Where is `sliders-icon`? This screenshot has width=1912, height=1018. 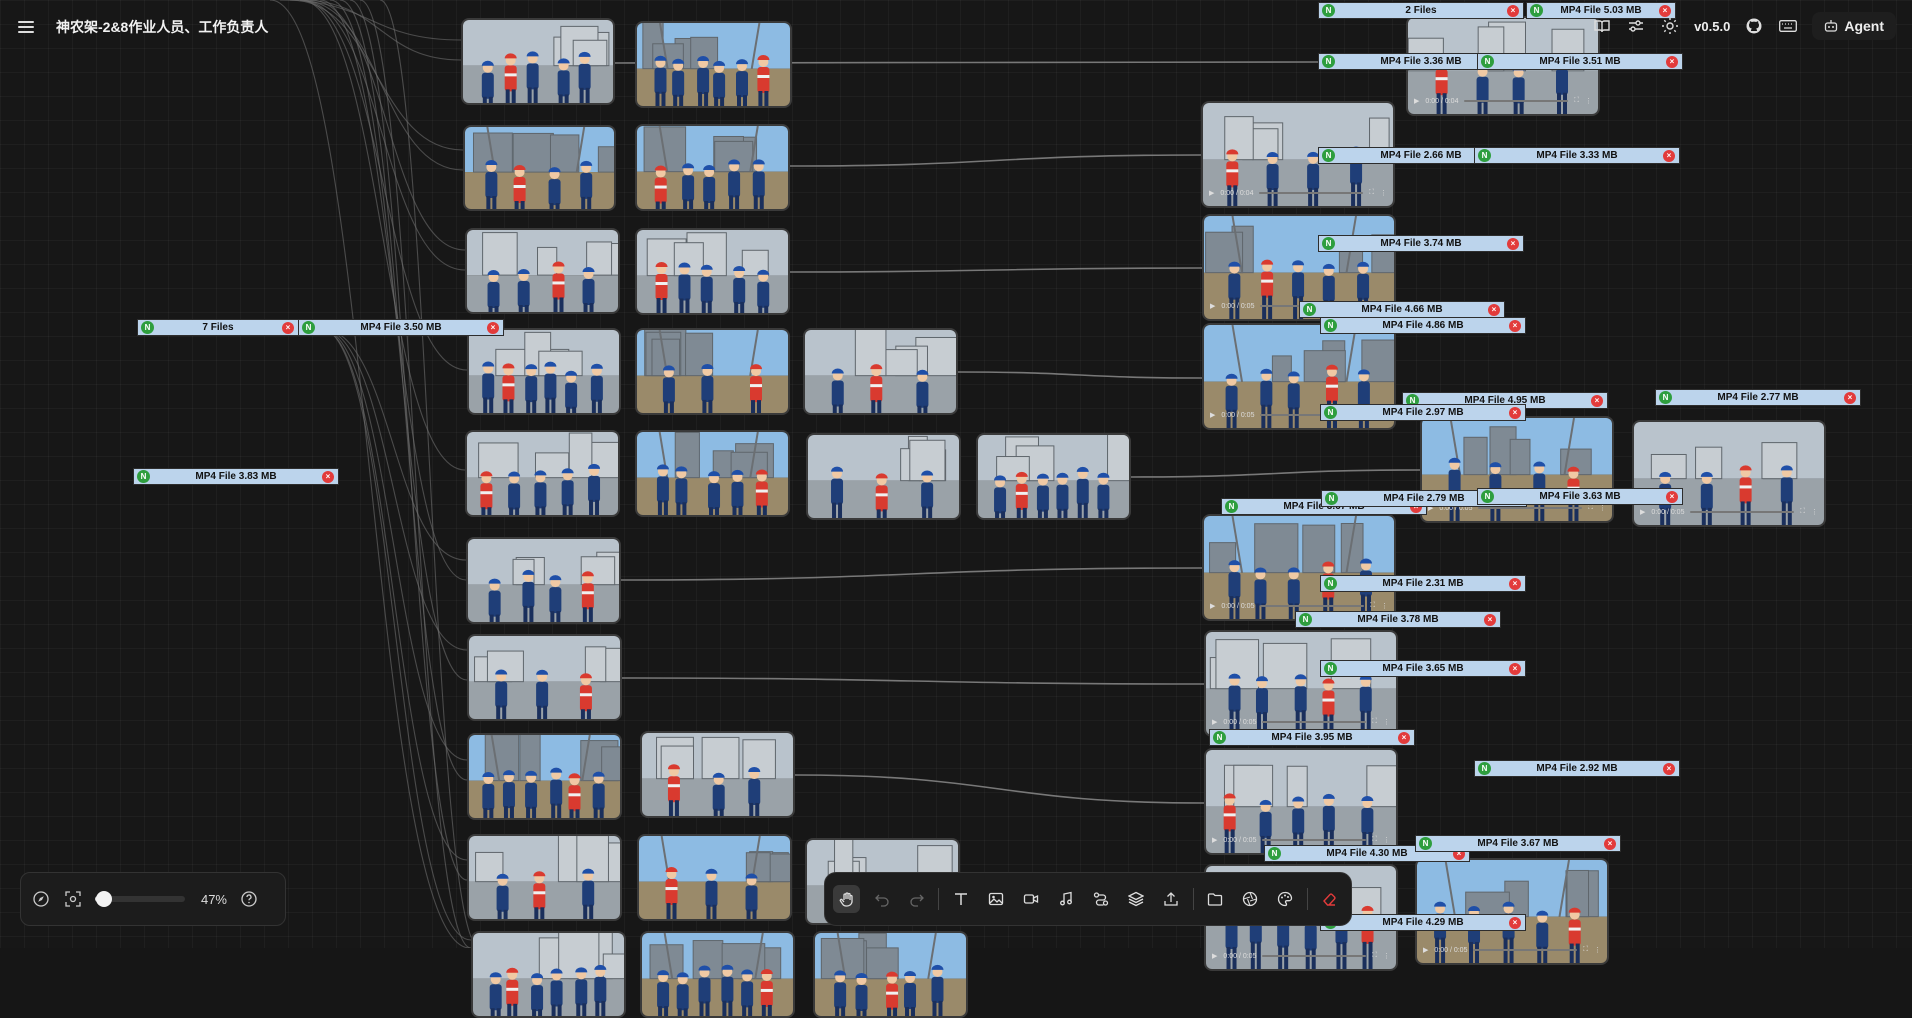
sliders-icon is located at coordinates (1636, 26).